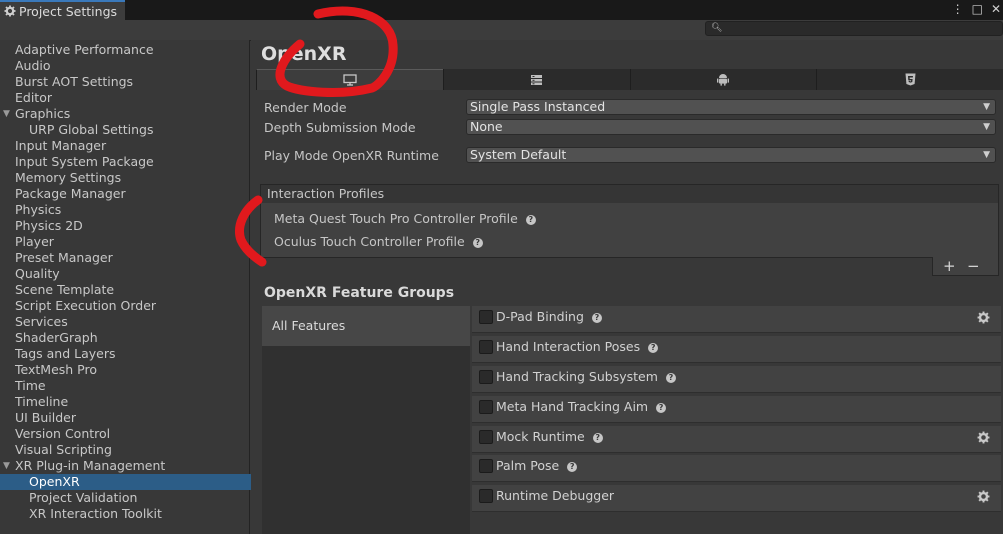  I want to click on feature-row-mock-runtime: Mock Runtime?, so click(736, 439).